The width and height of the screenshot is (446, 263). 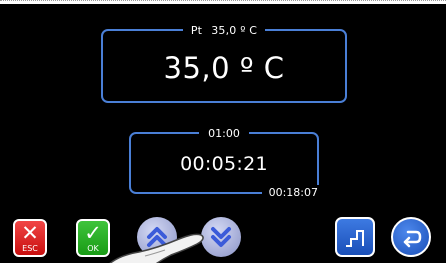 I want to click on steps-button, so click(x=355, y=237).